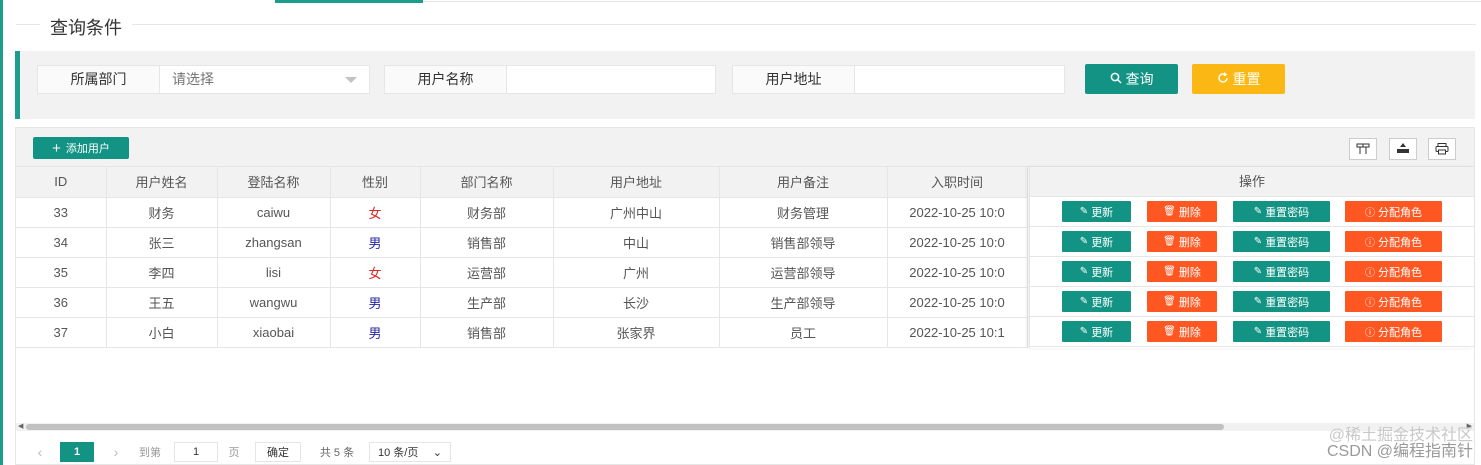 The height and width of the screenshot is (465, 1481). What do you see at coordinates (957, 182) in the screenshot?
I see `column-header-time: 入职时间` at bounding box center [957, 182].